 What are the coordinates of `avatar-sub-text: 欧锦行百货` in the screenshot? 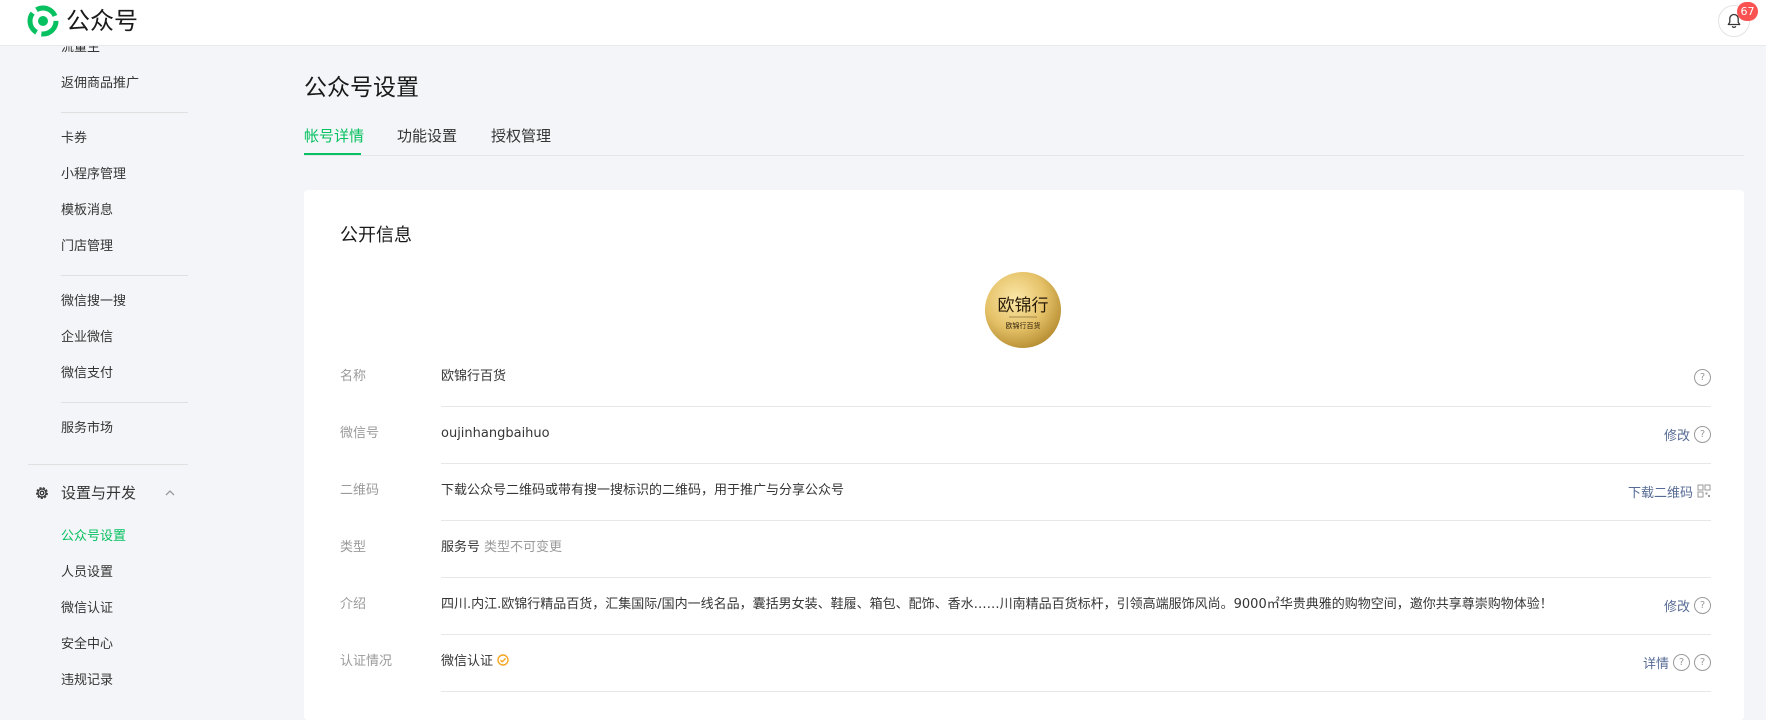 It's located at (1023, 325).